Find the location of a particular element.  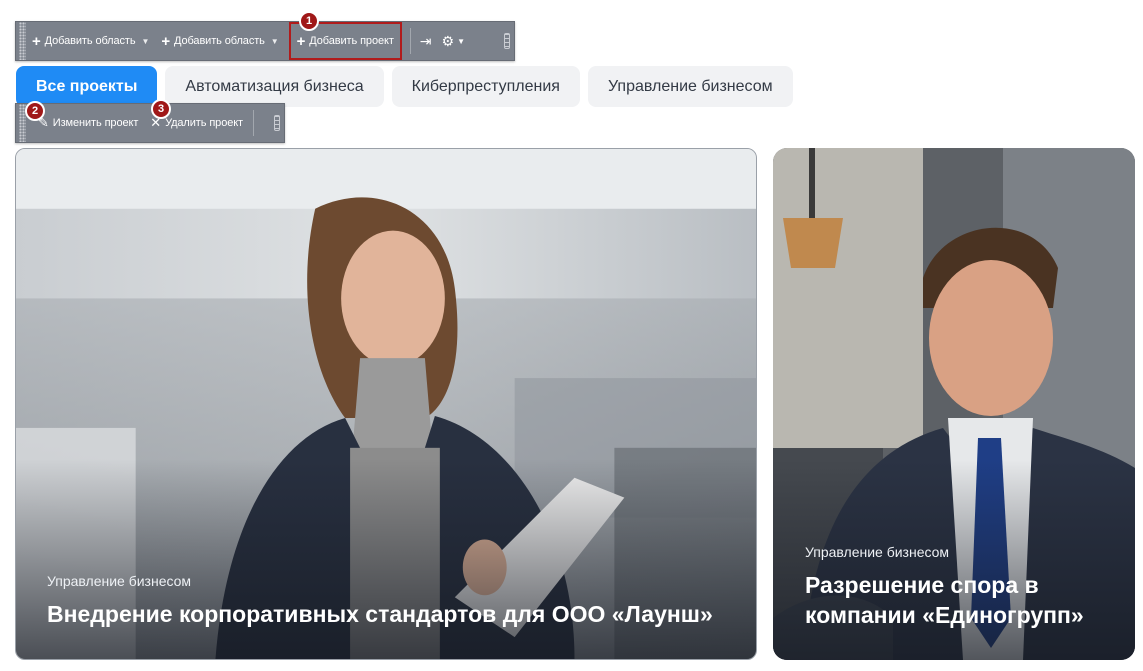

step-badge-1: 1 is located at coordinates (309, 21).